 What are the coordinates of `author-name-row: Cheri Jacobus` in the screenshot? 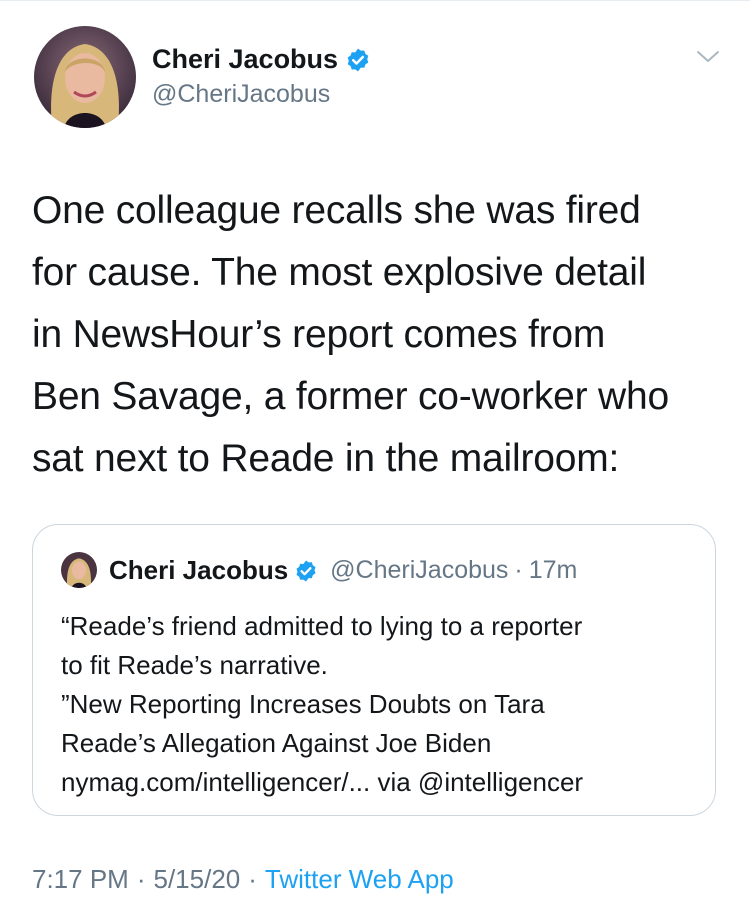 It's located at (261, 59).